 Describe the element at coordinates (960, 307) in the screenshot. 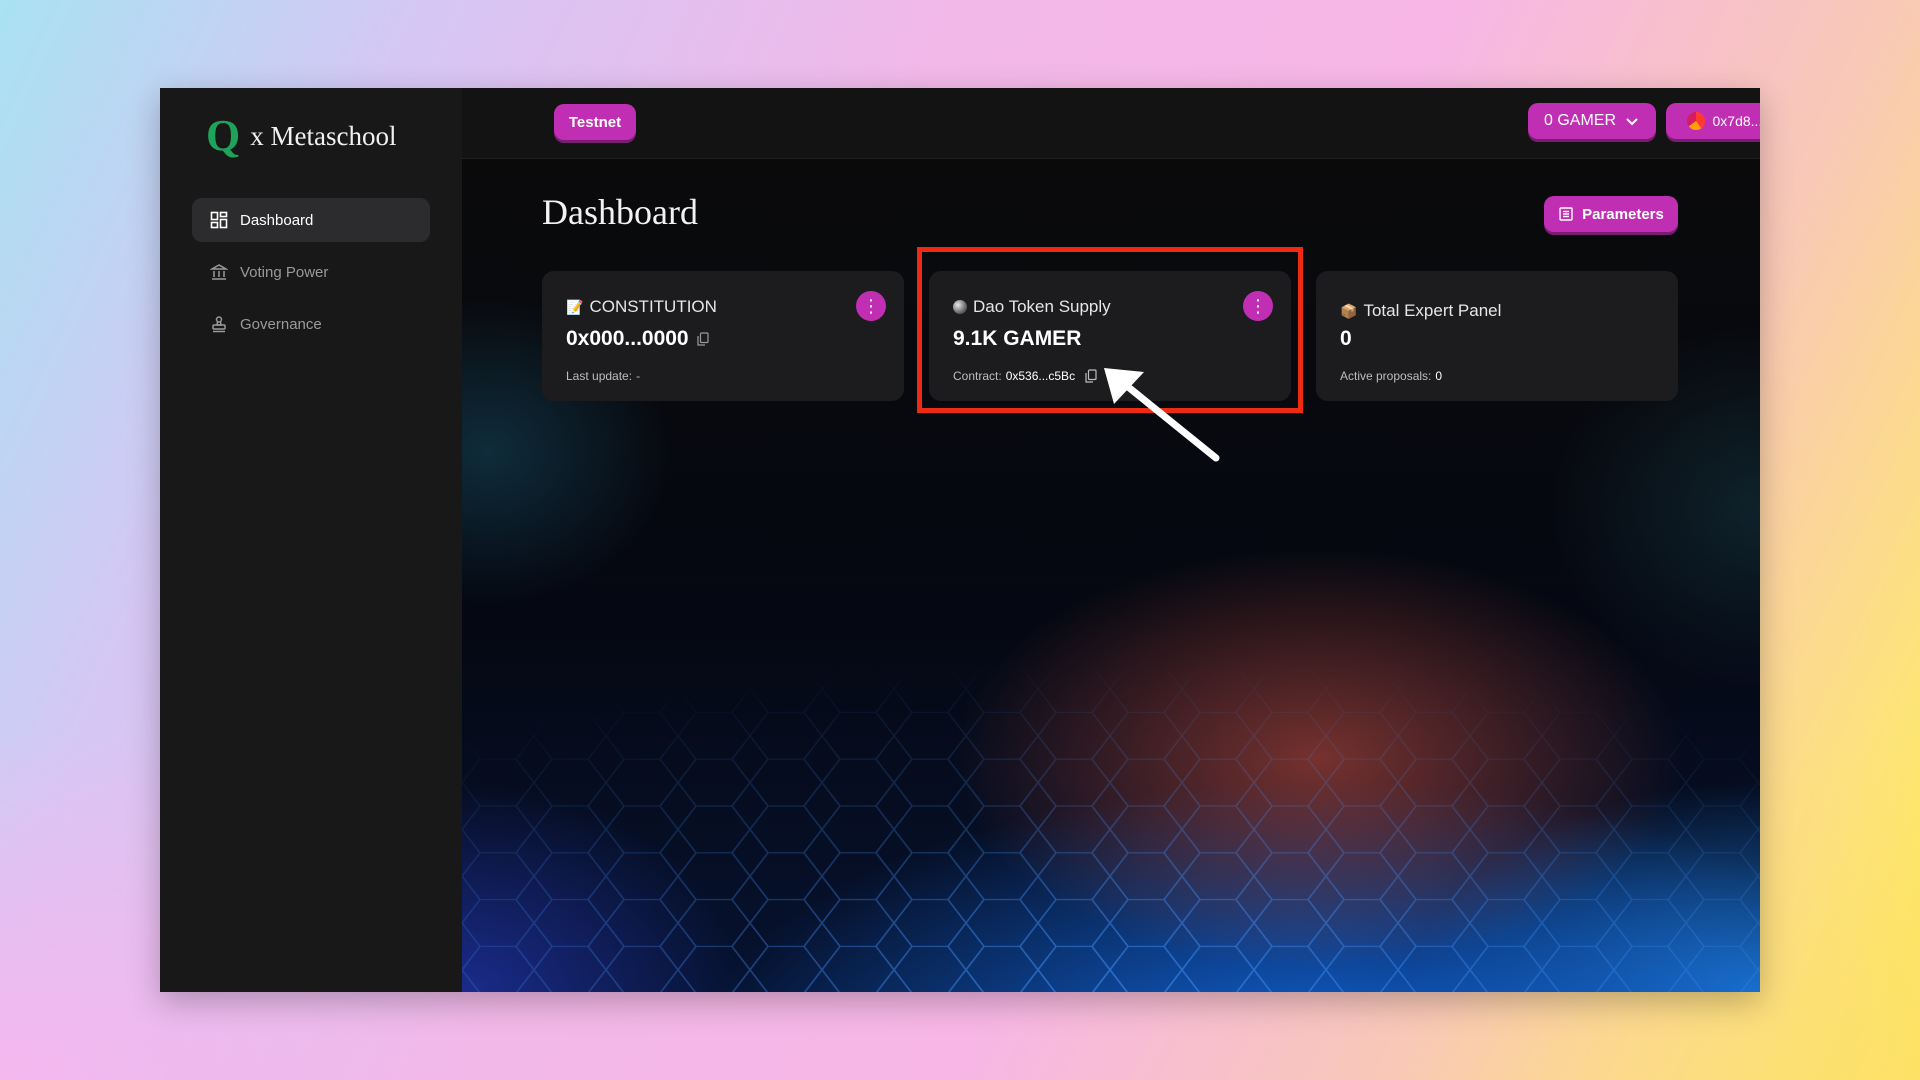

I see `dark-moon-icon` at that location.